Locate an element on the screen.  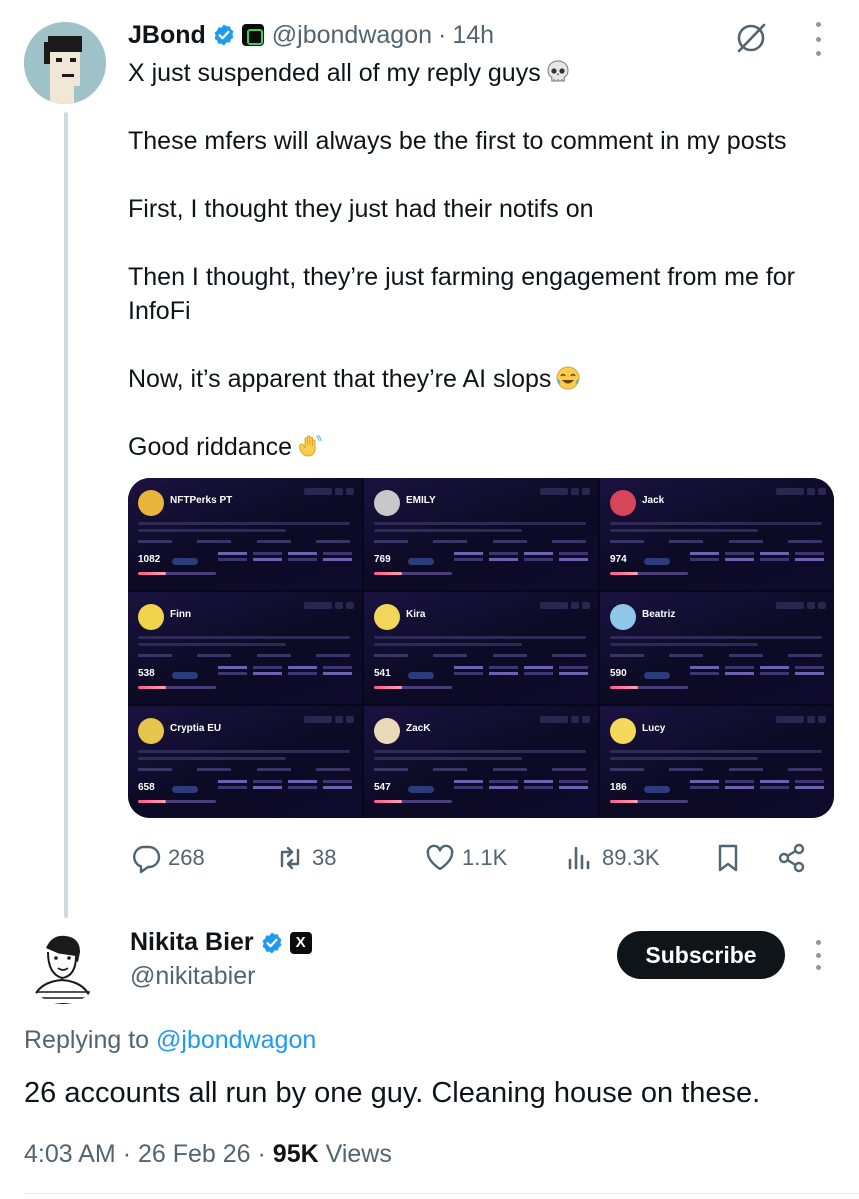
tweet-paragraph: X just suspended all of my reply guys is located at coordinates (334, 73).